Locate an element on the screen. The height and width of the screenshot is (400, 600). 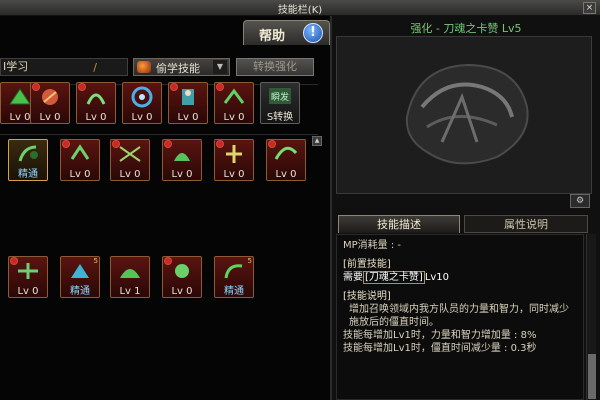
skill-slot-selected: 精通 is located at coordinates (28, 160).